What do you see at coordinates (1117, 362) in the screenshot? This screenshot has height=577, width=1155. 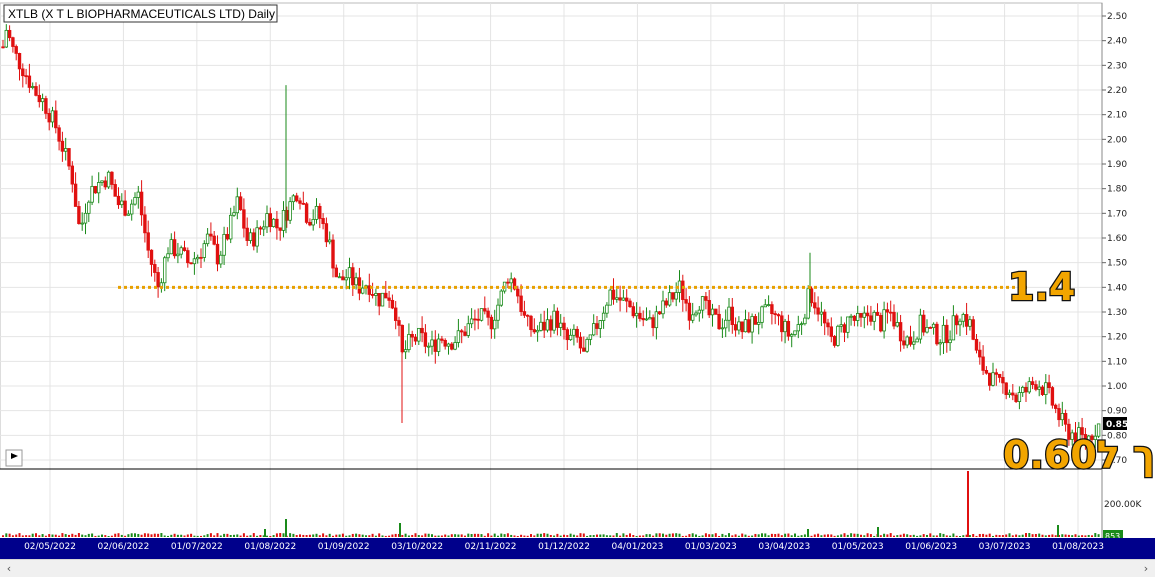 I see `y-tick-label: 1.10` at bounding box center [1117, 362].